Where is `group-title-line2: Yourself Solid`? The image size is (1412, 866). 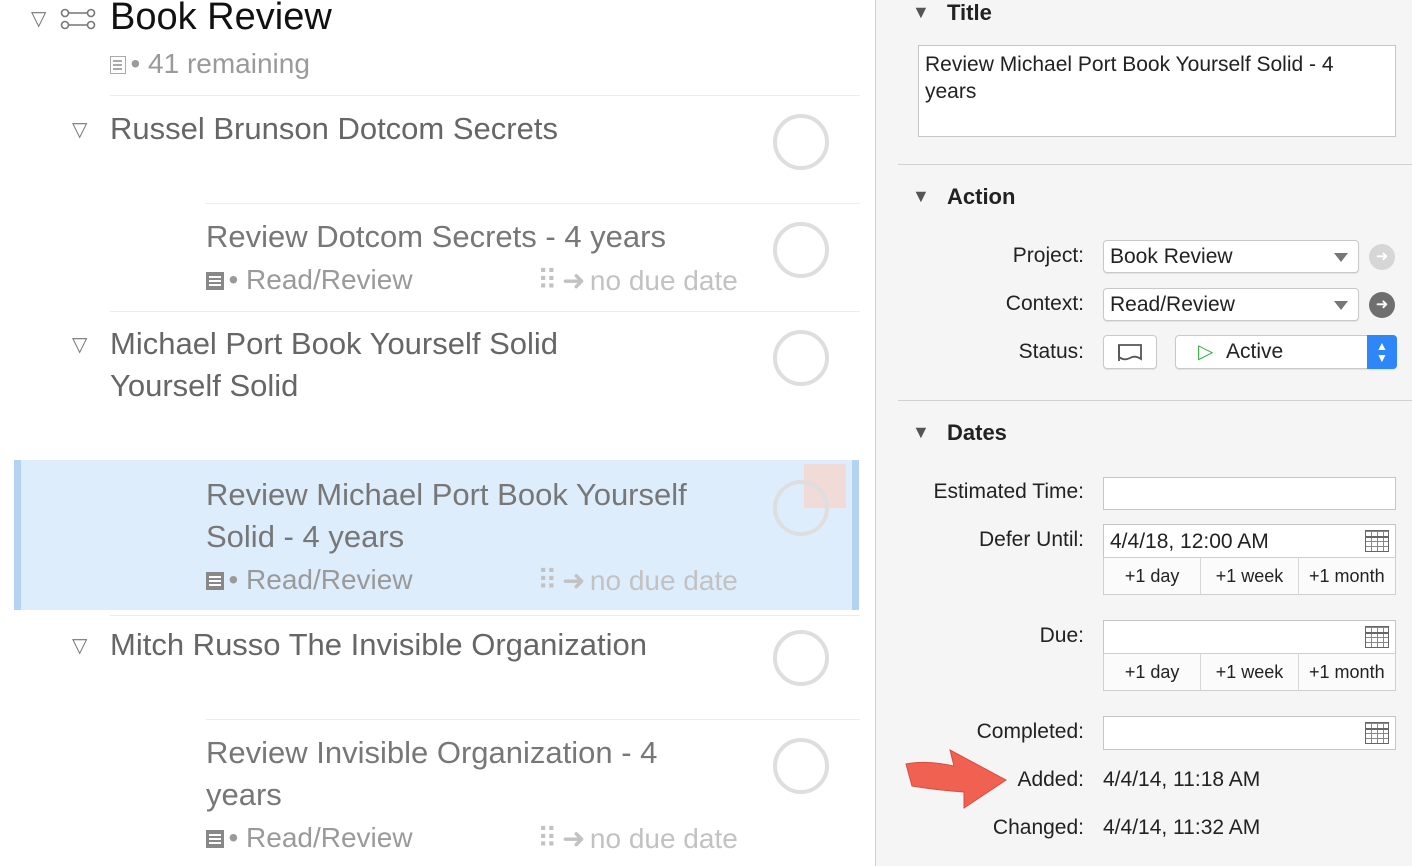 group-title-line2: Yourself Solid is located at coordinates (204, 385).